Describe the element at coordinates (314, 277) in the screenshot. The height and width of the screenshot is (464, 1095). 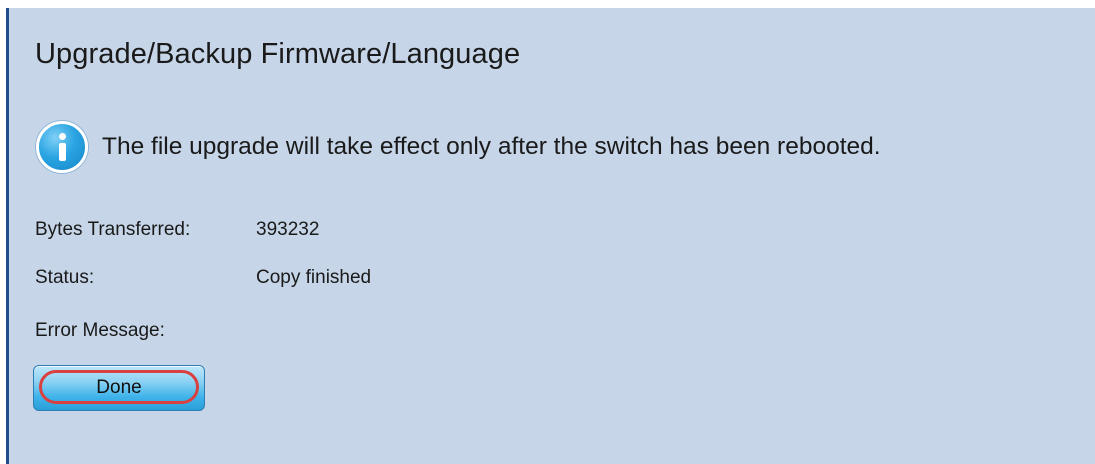
I see `status-value: Copy finished` at that location.